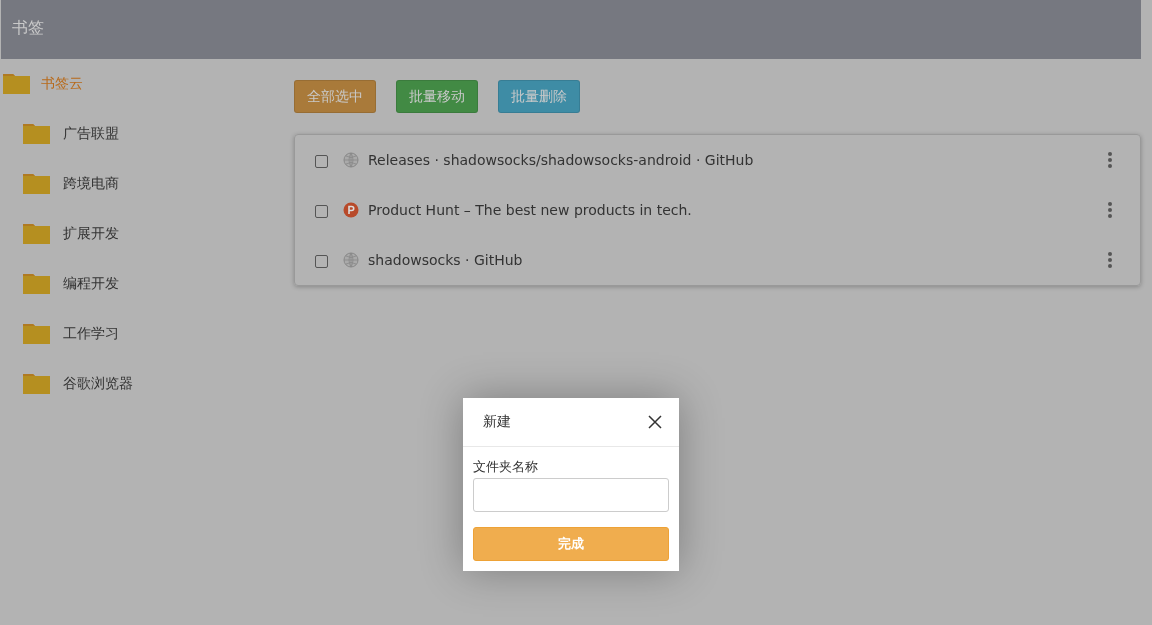 The width and height of the screenshot is (1152, 625). I want to click on folder-item: 跨境电商, so click(155, 184).